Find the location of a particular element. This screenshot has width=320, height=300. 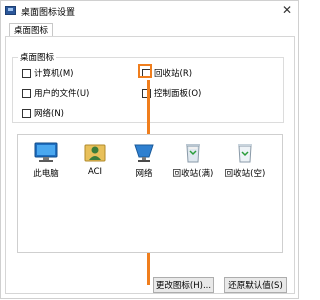

group-label: 桌面图标 is located at coordinates (37, 57).